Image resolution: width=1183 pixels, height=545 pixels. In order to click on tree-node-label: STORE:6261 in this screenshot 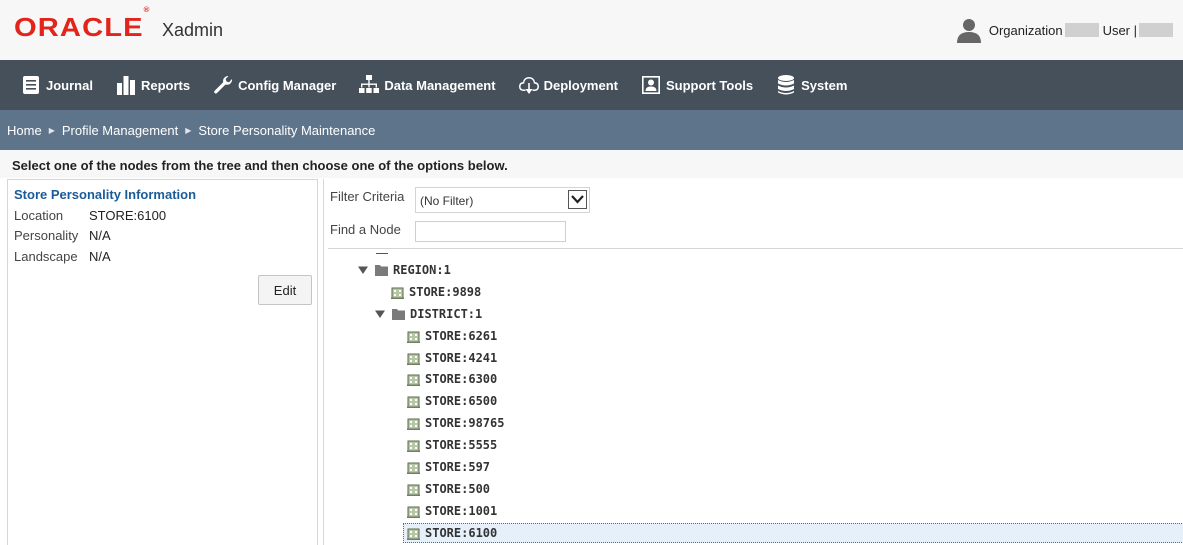, I will do `click(461, 336)`.